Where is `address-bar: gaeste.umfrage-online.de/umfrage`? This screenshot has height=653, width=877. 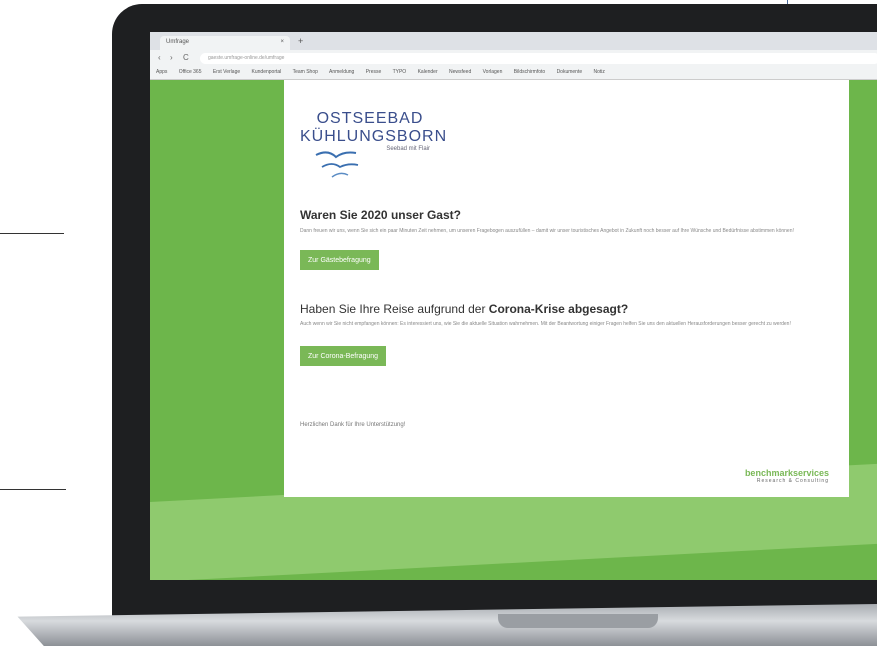 address-bar: gaeste.umfrage-online.de/umfrage is located at coordinates (538, 58).